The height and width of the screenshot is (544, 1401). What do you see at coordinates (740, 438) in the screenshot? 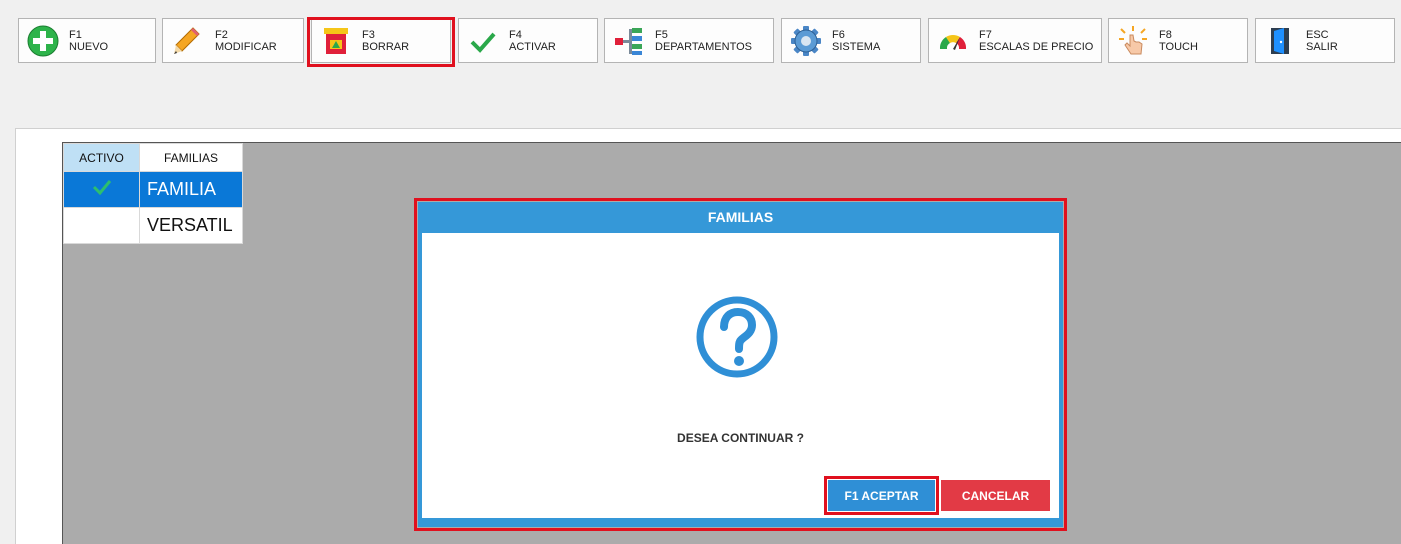
I see `dialog-message: DESEA CONTINUAR ?` at bounding box center [740, 438].